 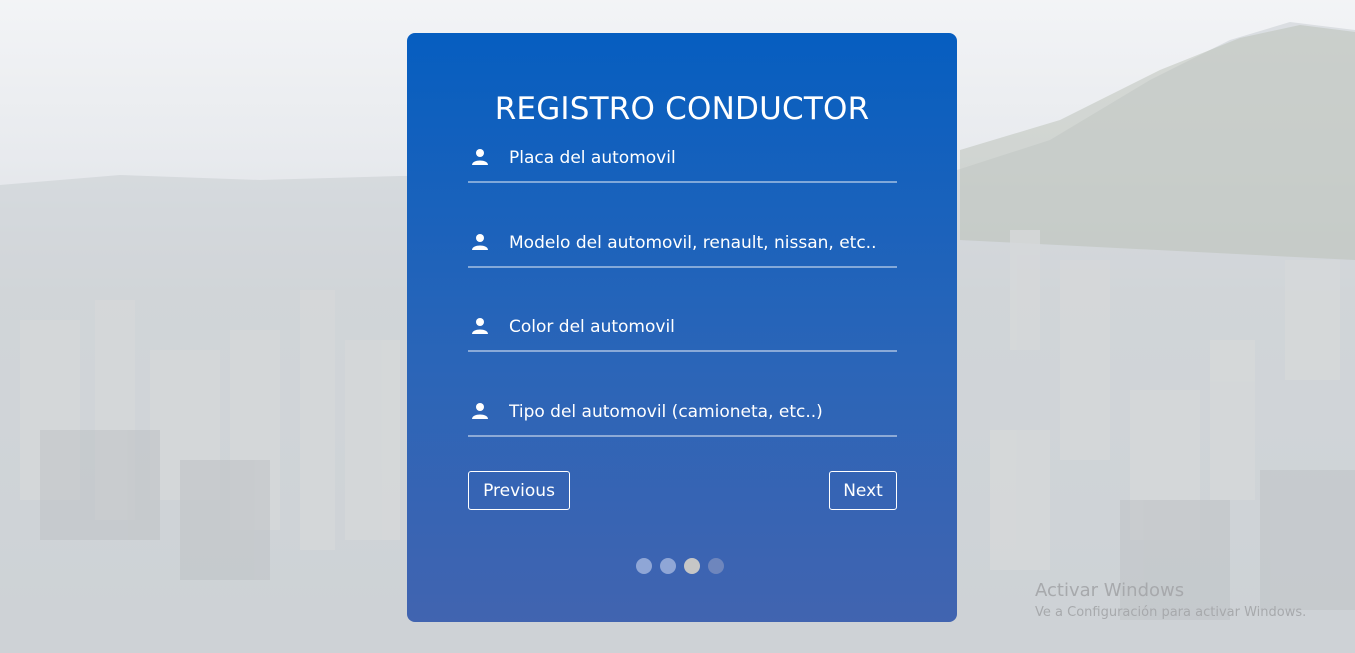 I want to click on next-button: Next, so click(x=863, y=490).